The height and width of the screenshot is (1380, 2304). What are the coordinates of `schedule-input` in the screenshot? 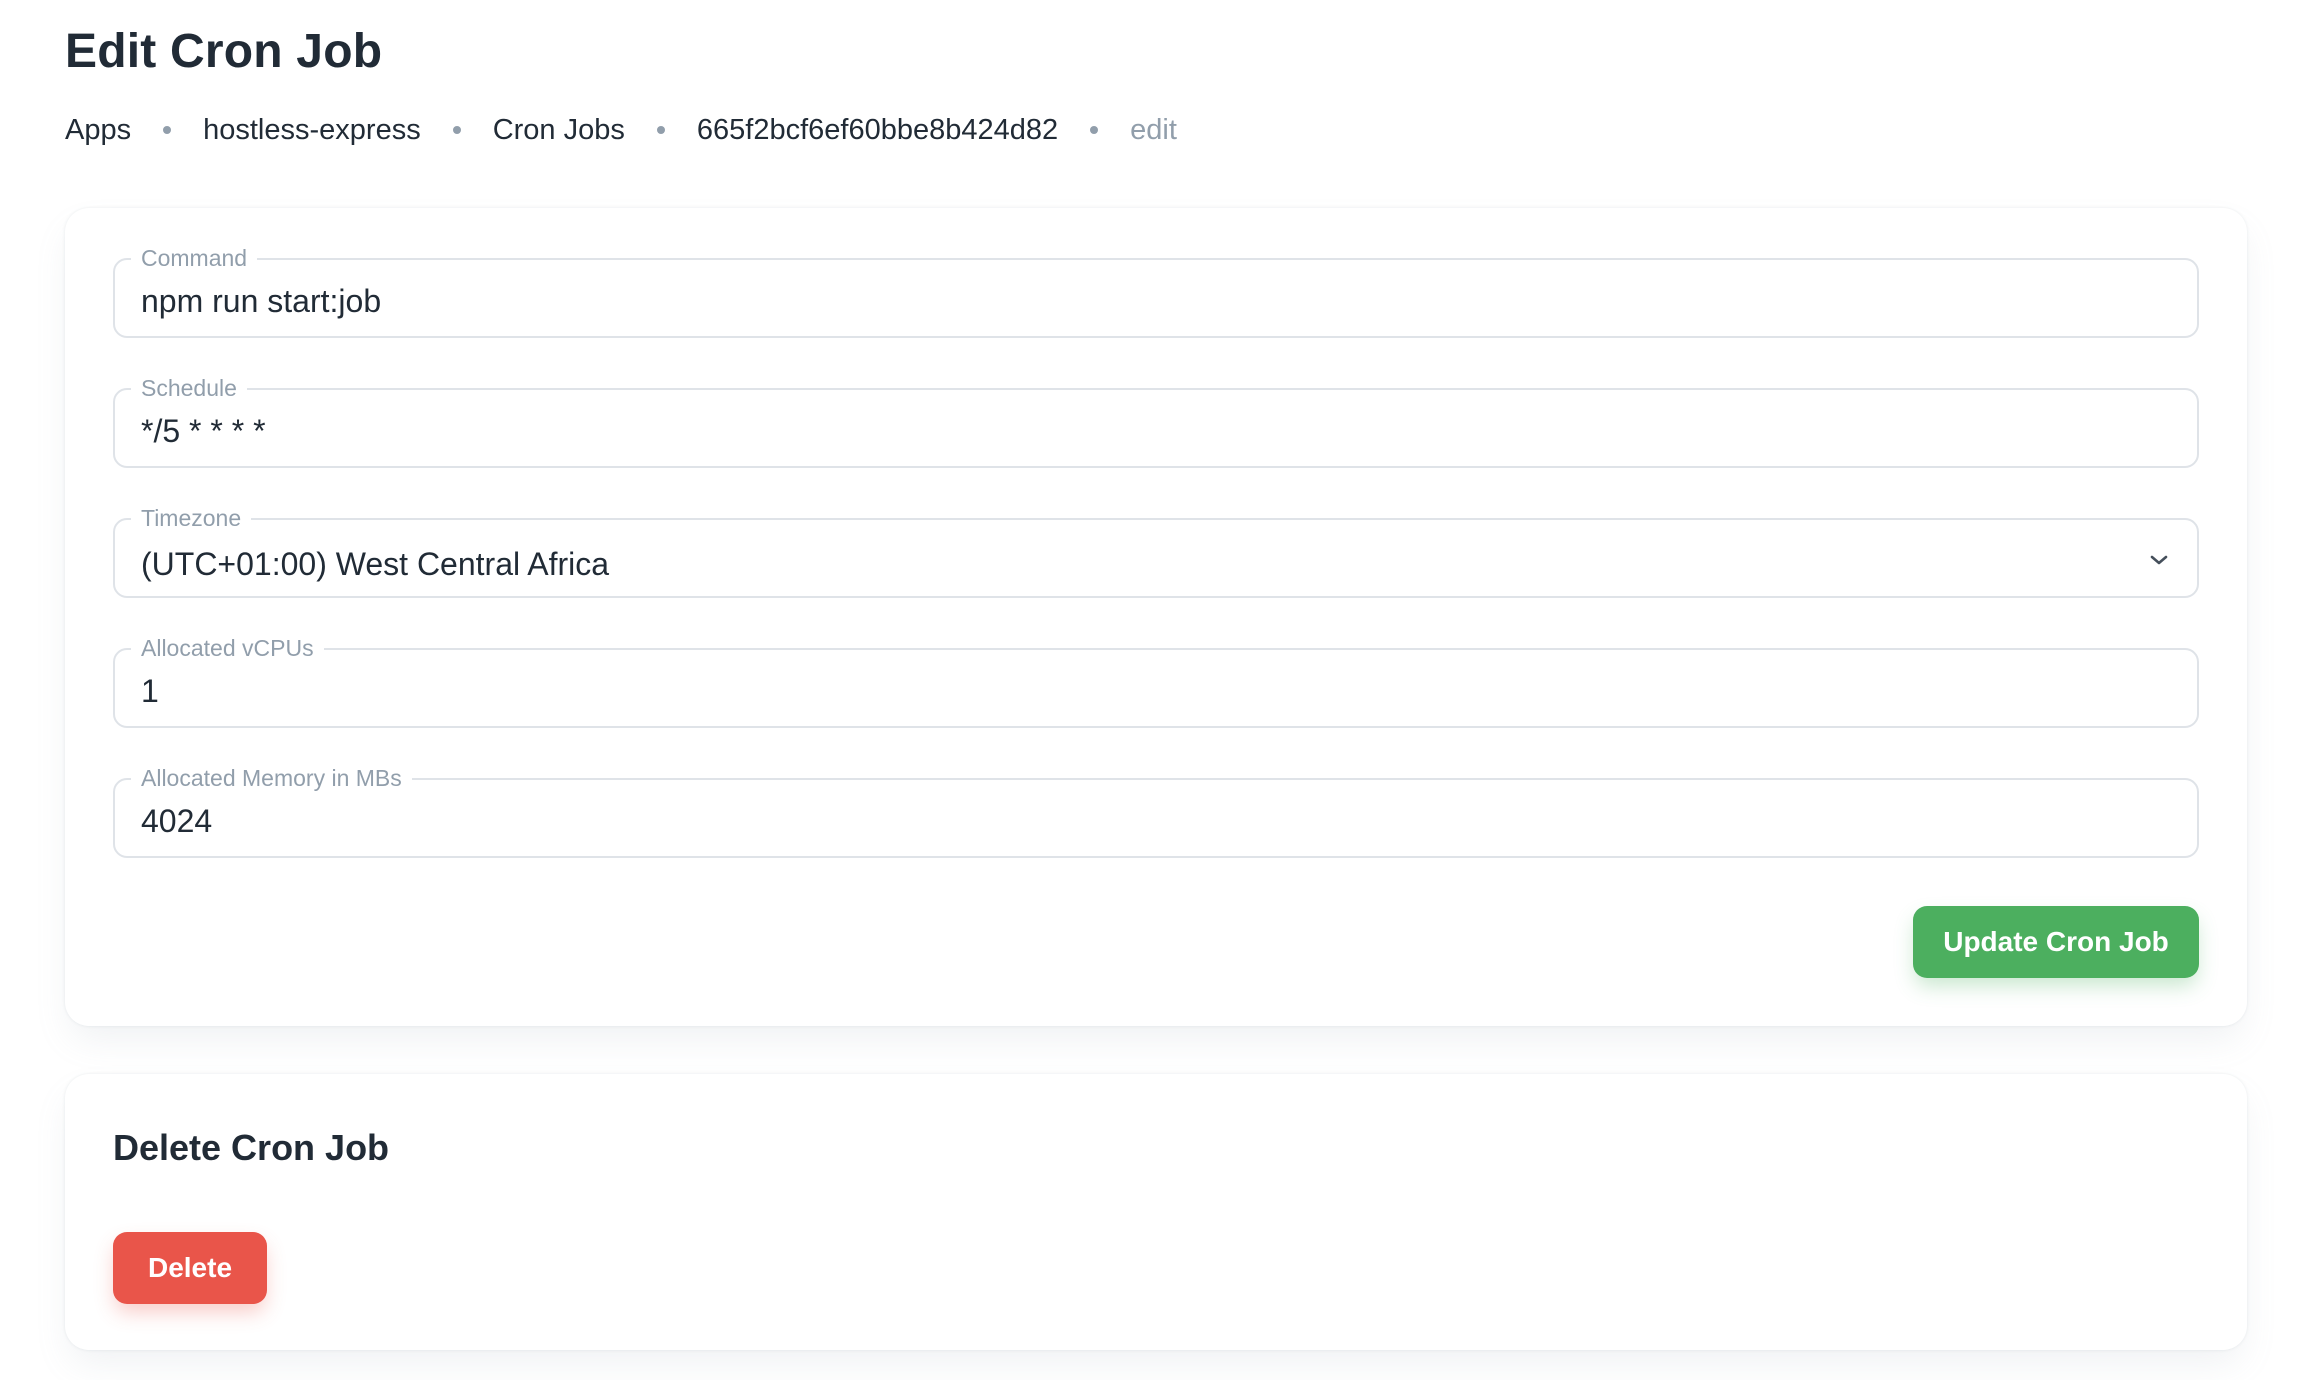 It's located at (1131, 428).